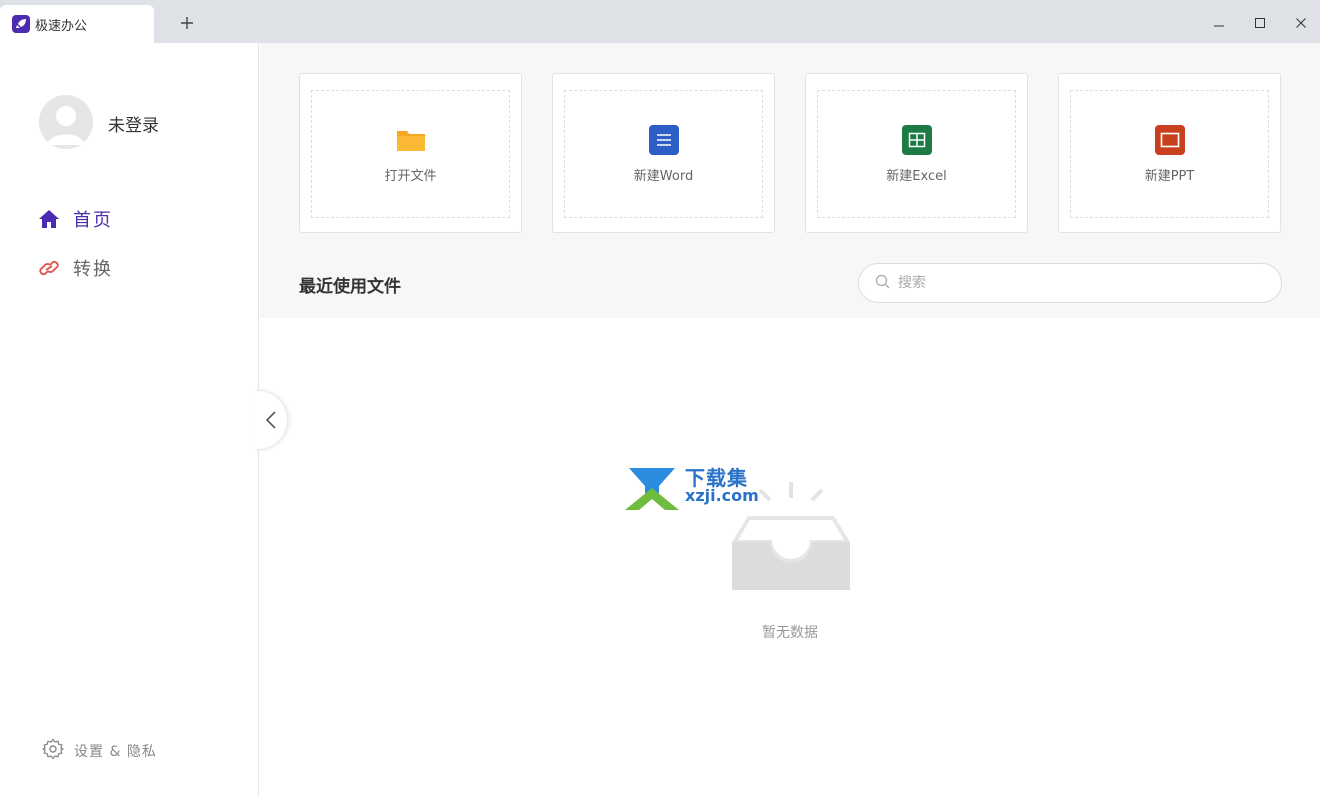  I want to click on sidebar-item-label: 首页, so click(93, 220).